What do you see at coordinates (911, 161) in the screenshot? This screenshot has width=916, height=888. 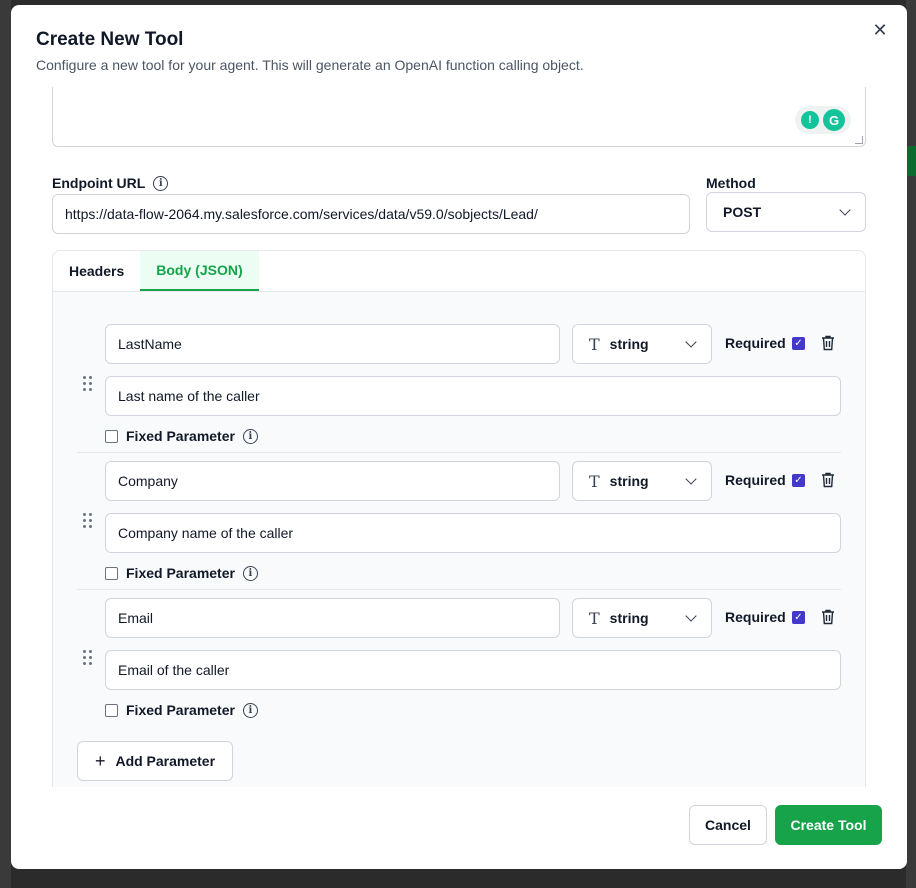 I see `background-button-fragment` at bounding box center [911, 161].